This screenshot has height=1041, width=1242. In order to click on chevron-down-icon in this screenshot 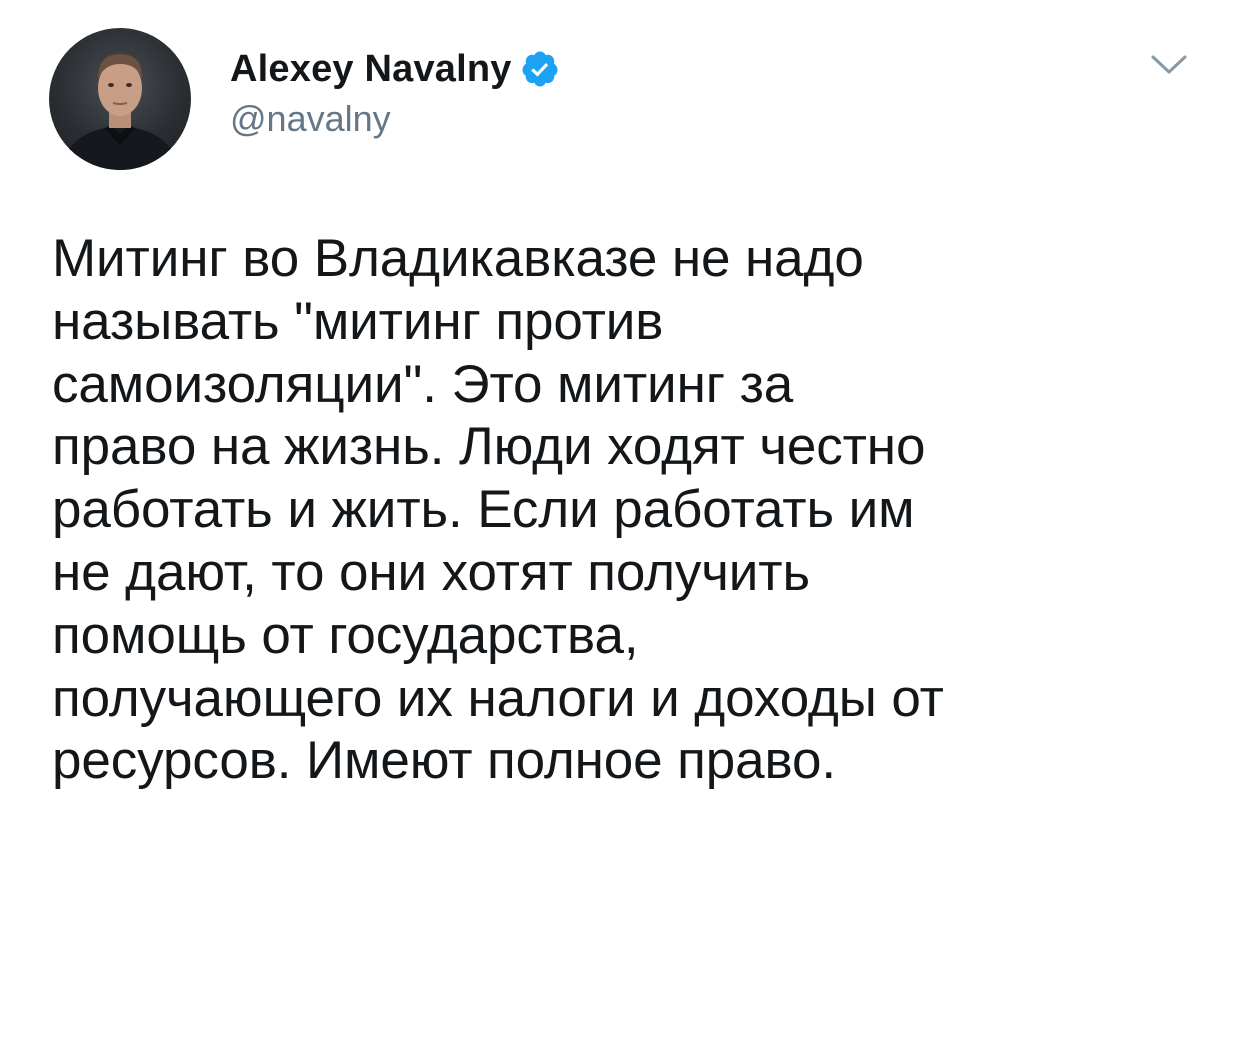, I will do `click(1169, 64)`.